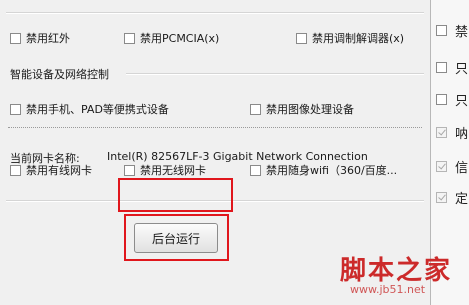  Describe the element at coordinates (129, 170) in the screenshot. I see `disable-wireless-nic-checkbox` at that location.